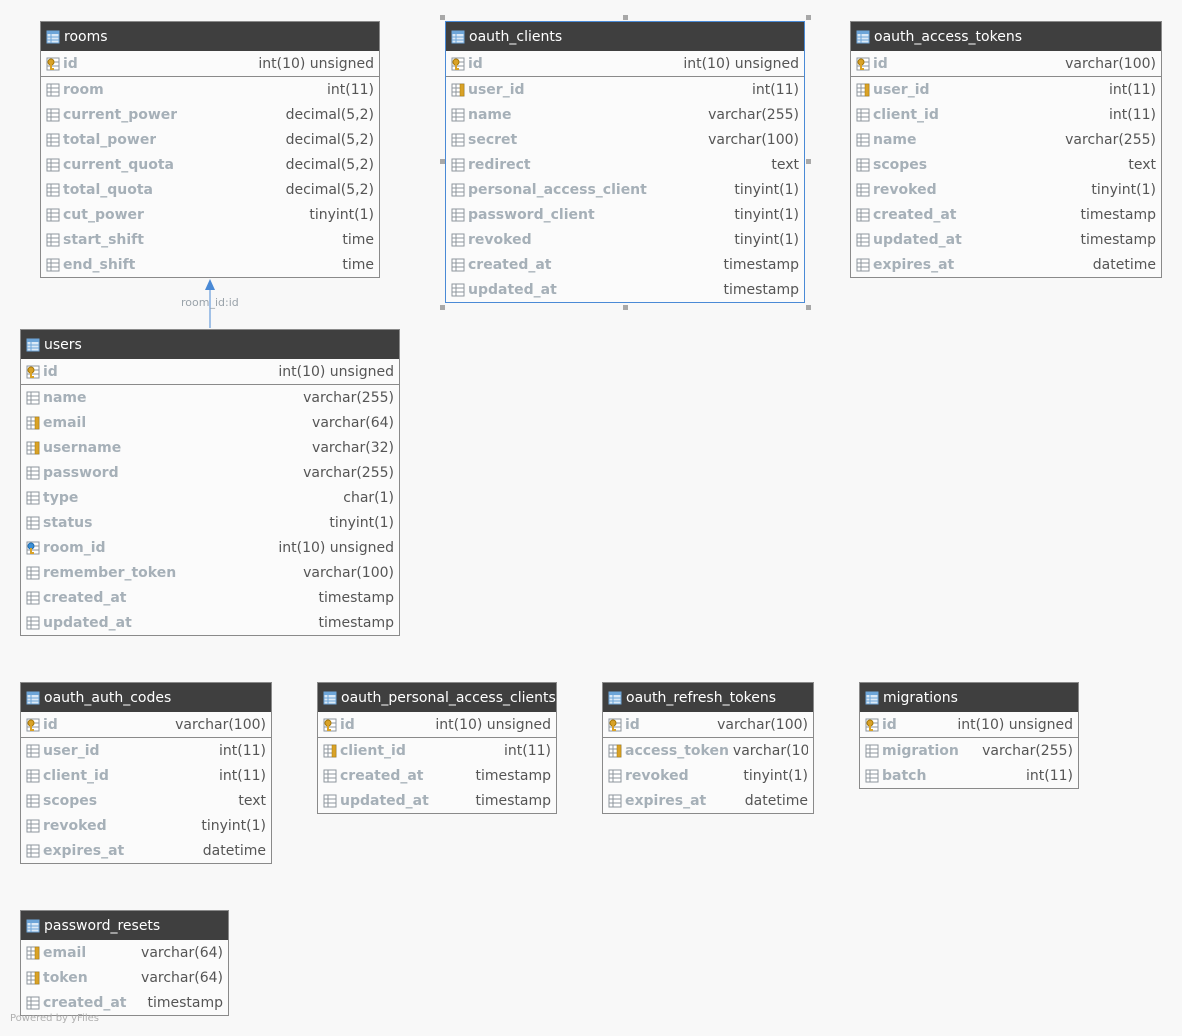  What do you see at coordinates (210, 36) in the screenshot?
I see `table-header: rooms` at bounding box center [210, 36].